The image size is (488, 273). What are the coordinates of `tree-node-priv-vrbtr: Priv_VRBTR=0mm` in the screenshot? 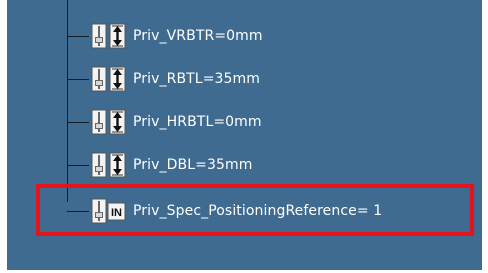 It's located at (244, 36).